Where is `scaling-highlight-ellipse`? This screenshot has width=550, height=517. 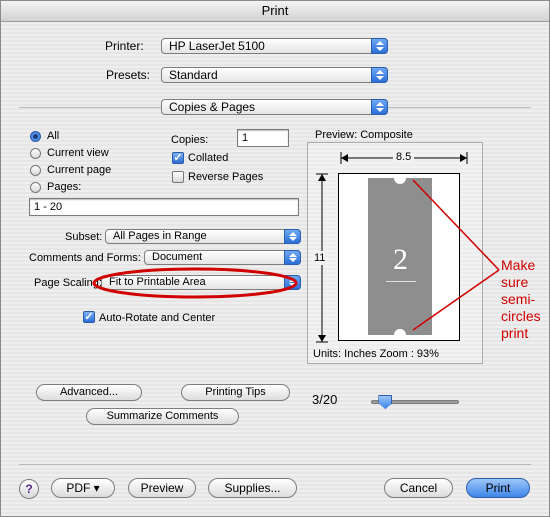 scaling-highlight-ellipse is located at coordinates (195, 283).